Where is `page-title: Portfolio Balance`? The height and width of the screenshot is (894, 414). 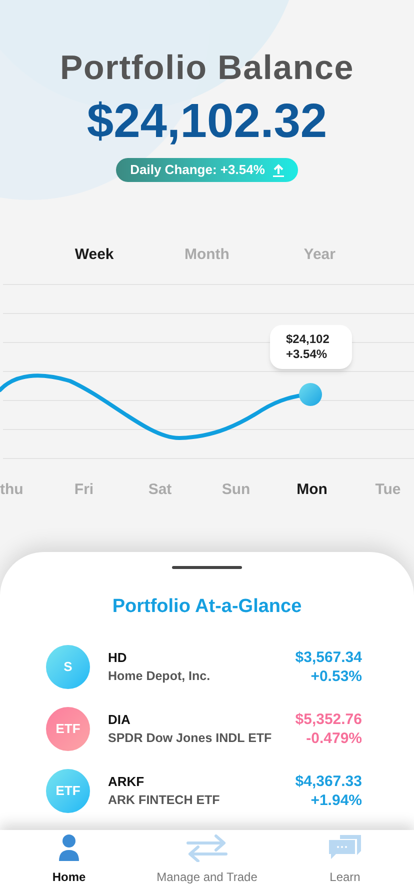
page-title: Portfolio Balance is located at coordinates (207, 68).